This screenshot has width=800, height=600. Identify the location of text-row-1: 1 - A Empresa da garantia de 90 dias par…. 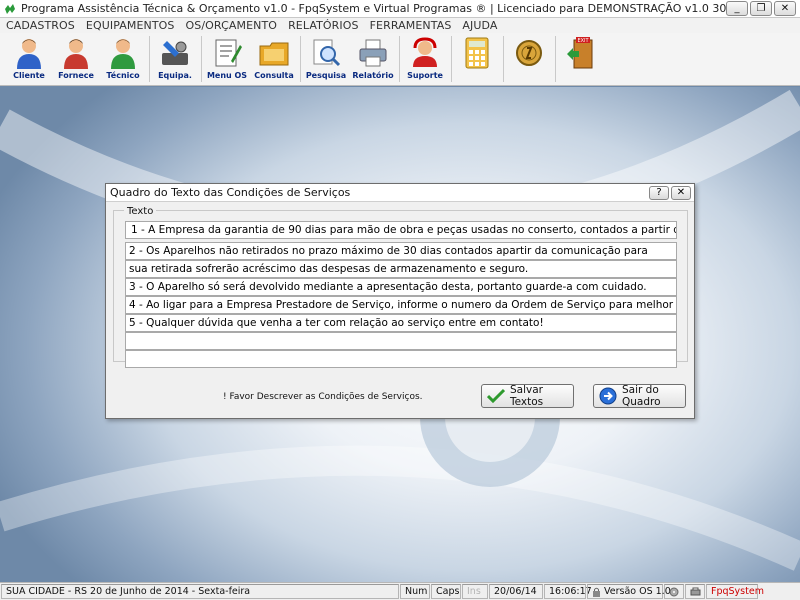
(401, 230).